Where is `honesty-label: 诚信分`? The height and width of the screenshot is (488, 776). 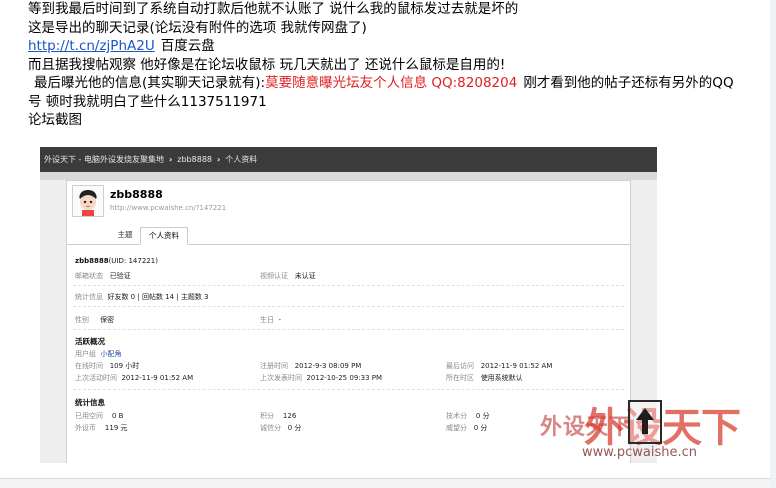
honesty-label: 诚信分 is located at coordinates (270, 428).